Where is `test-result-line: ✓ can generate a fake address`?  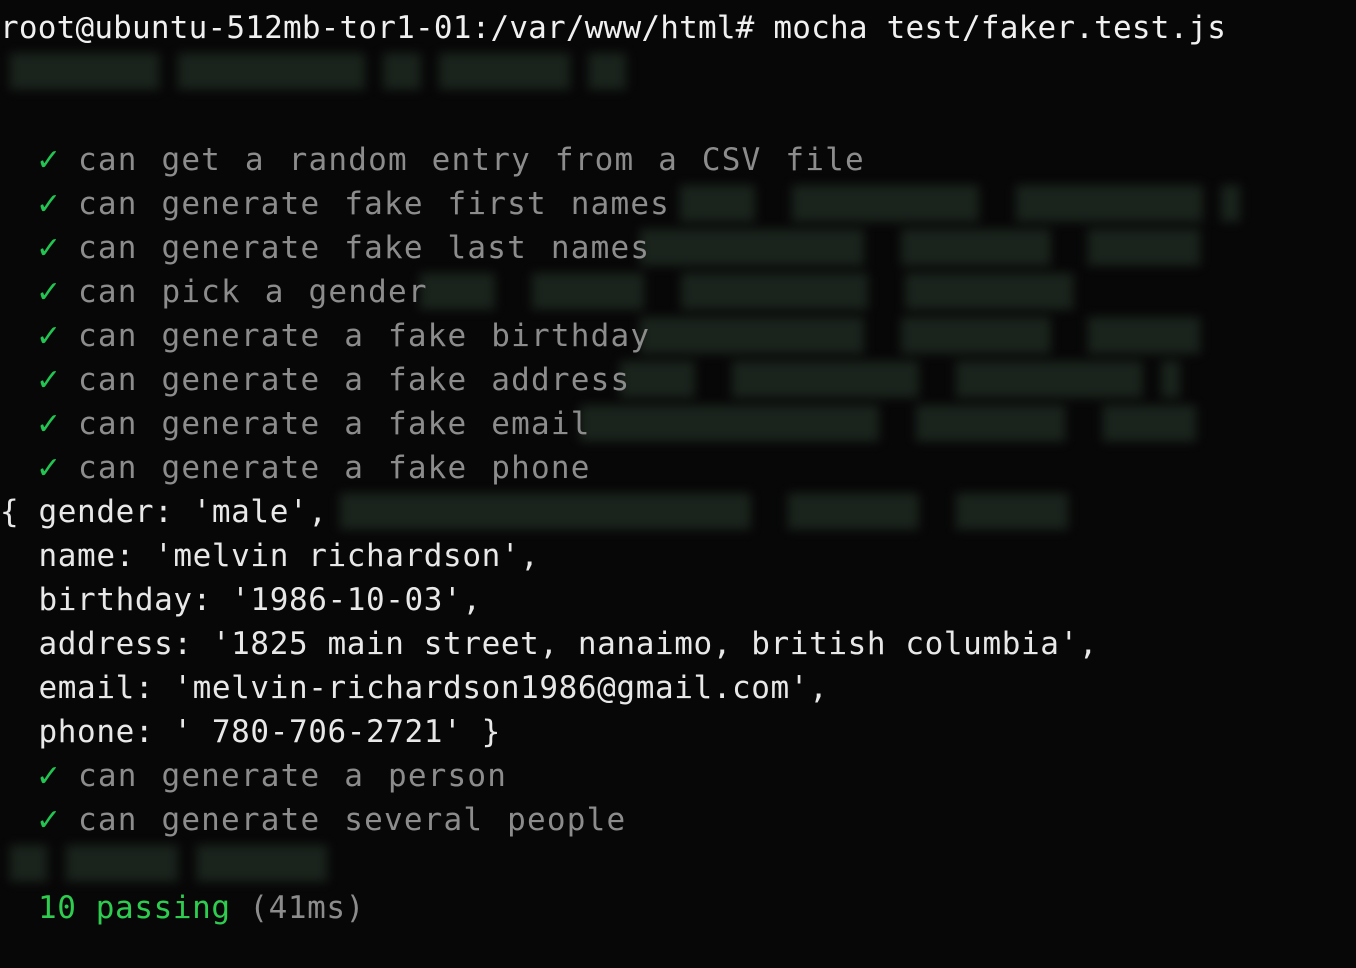 test-result-line: ✓ can generate a fake address is located at coordinates (333, 380).